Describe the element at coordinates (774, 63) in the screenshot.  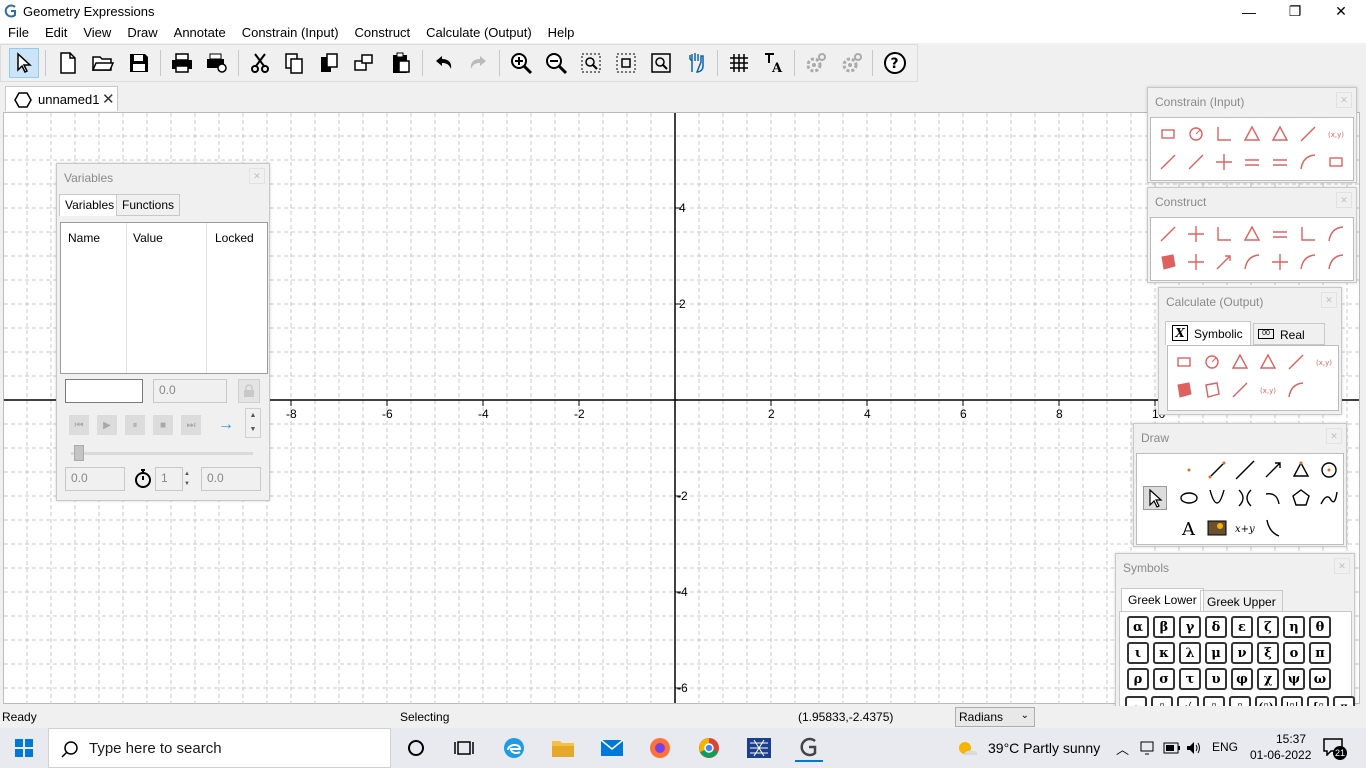
I see `font-button: A` at that location.